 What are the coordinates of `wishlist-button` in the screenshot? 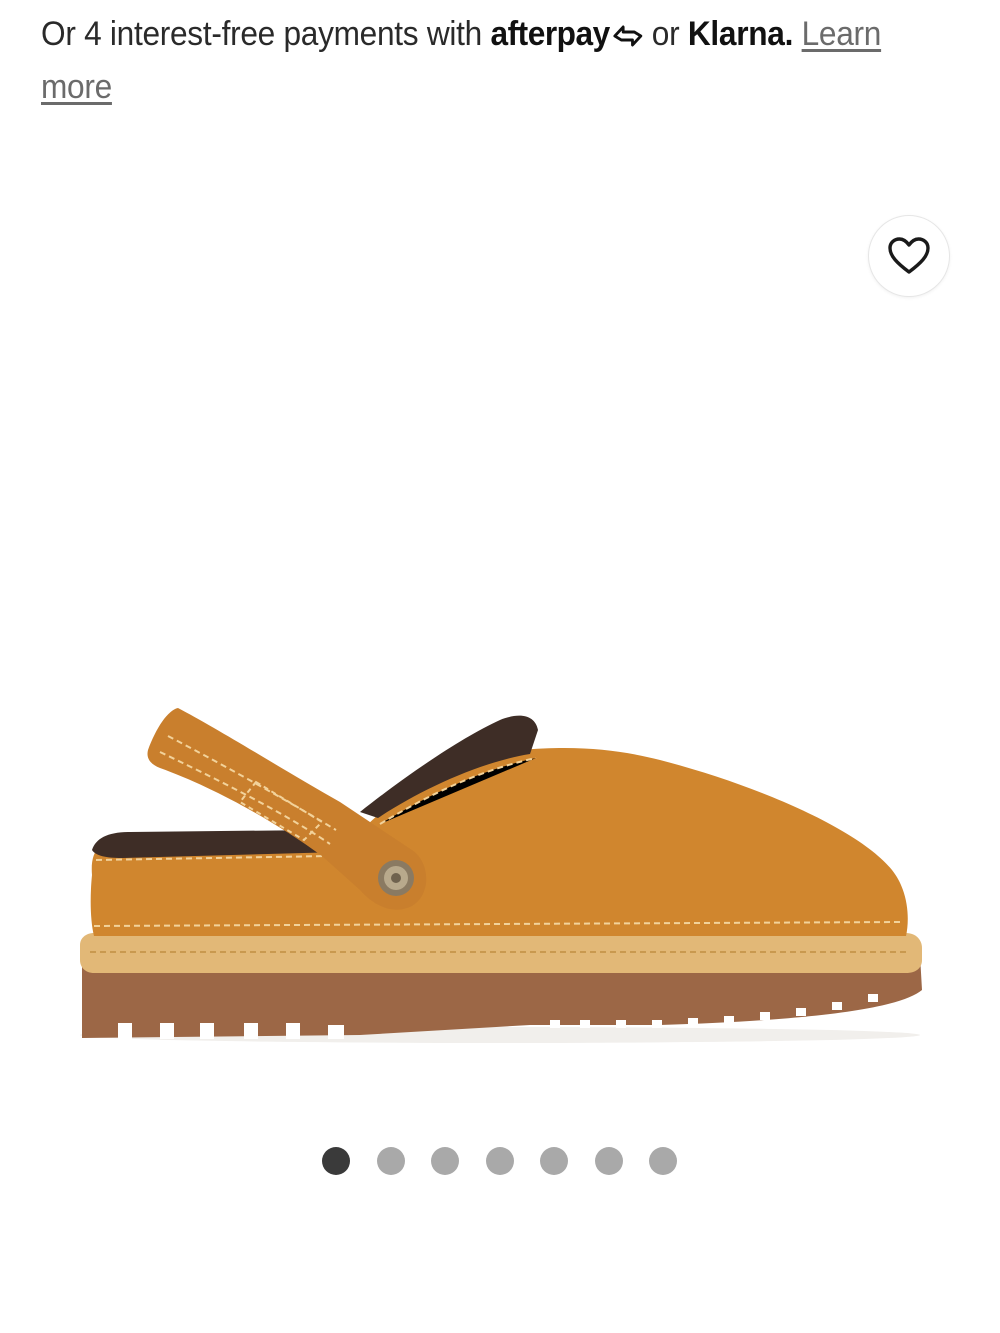 It's located at (909, 256).